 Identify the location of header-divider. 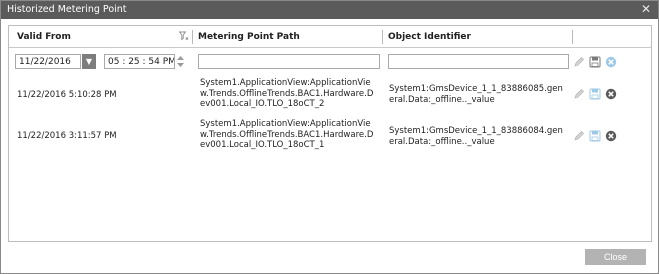
(330, 47).